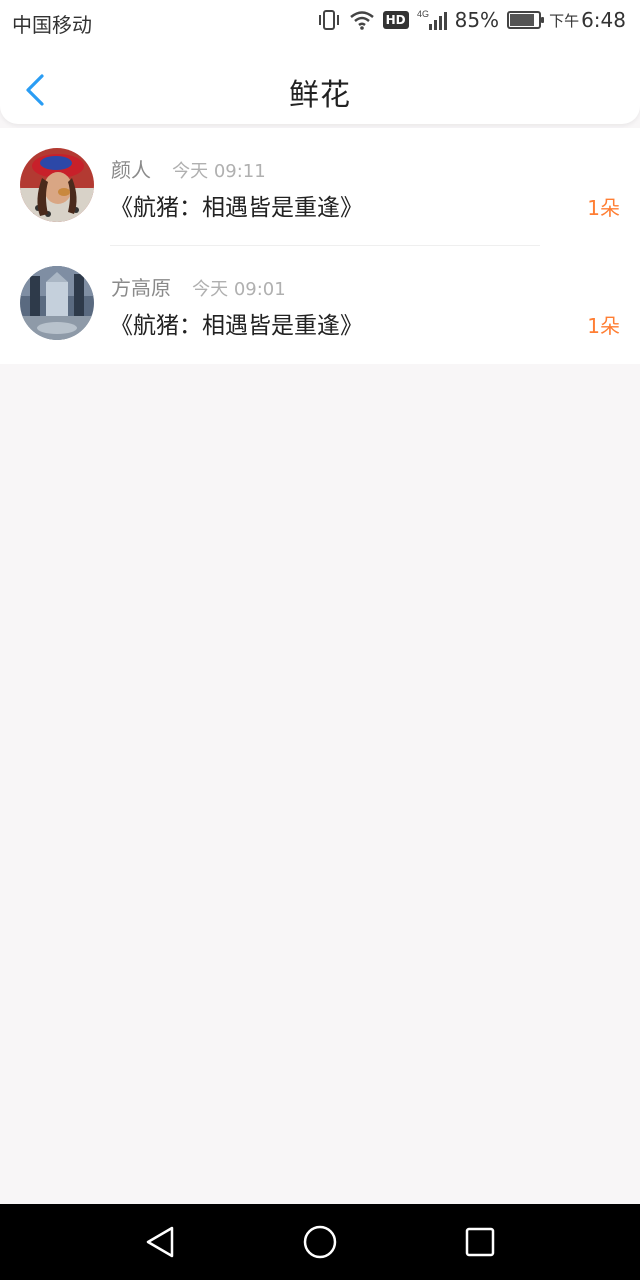  I want to click on svg-text: 4G, so click(423, 14).